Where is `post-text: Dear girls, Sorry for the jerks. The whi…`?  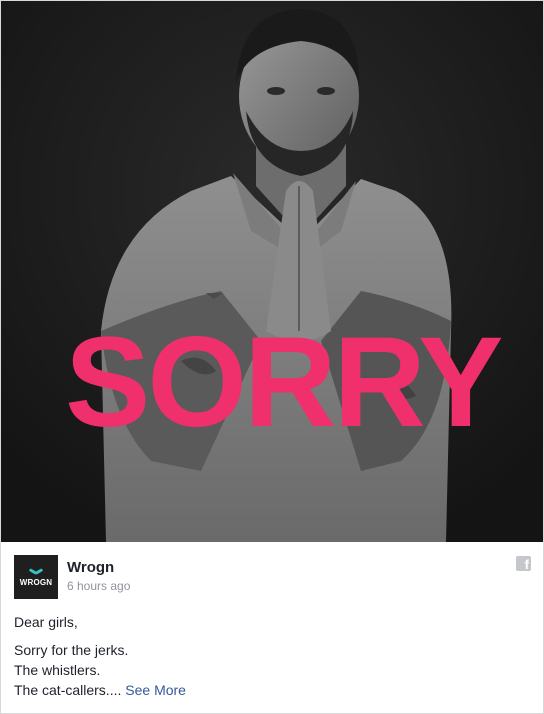 post-text: Dear girls, Sorry for the jerks. The whi… is located at coordinates (269, 656).